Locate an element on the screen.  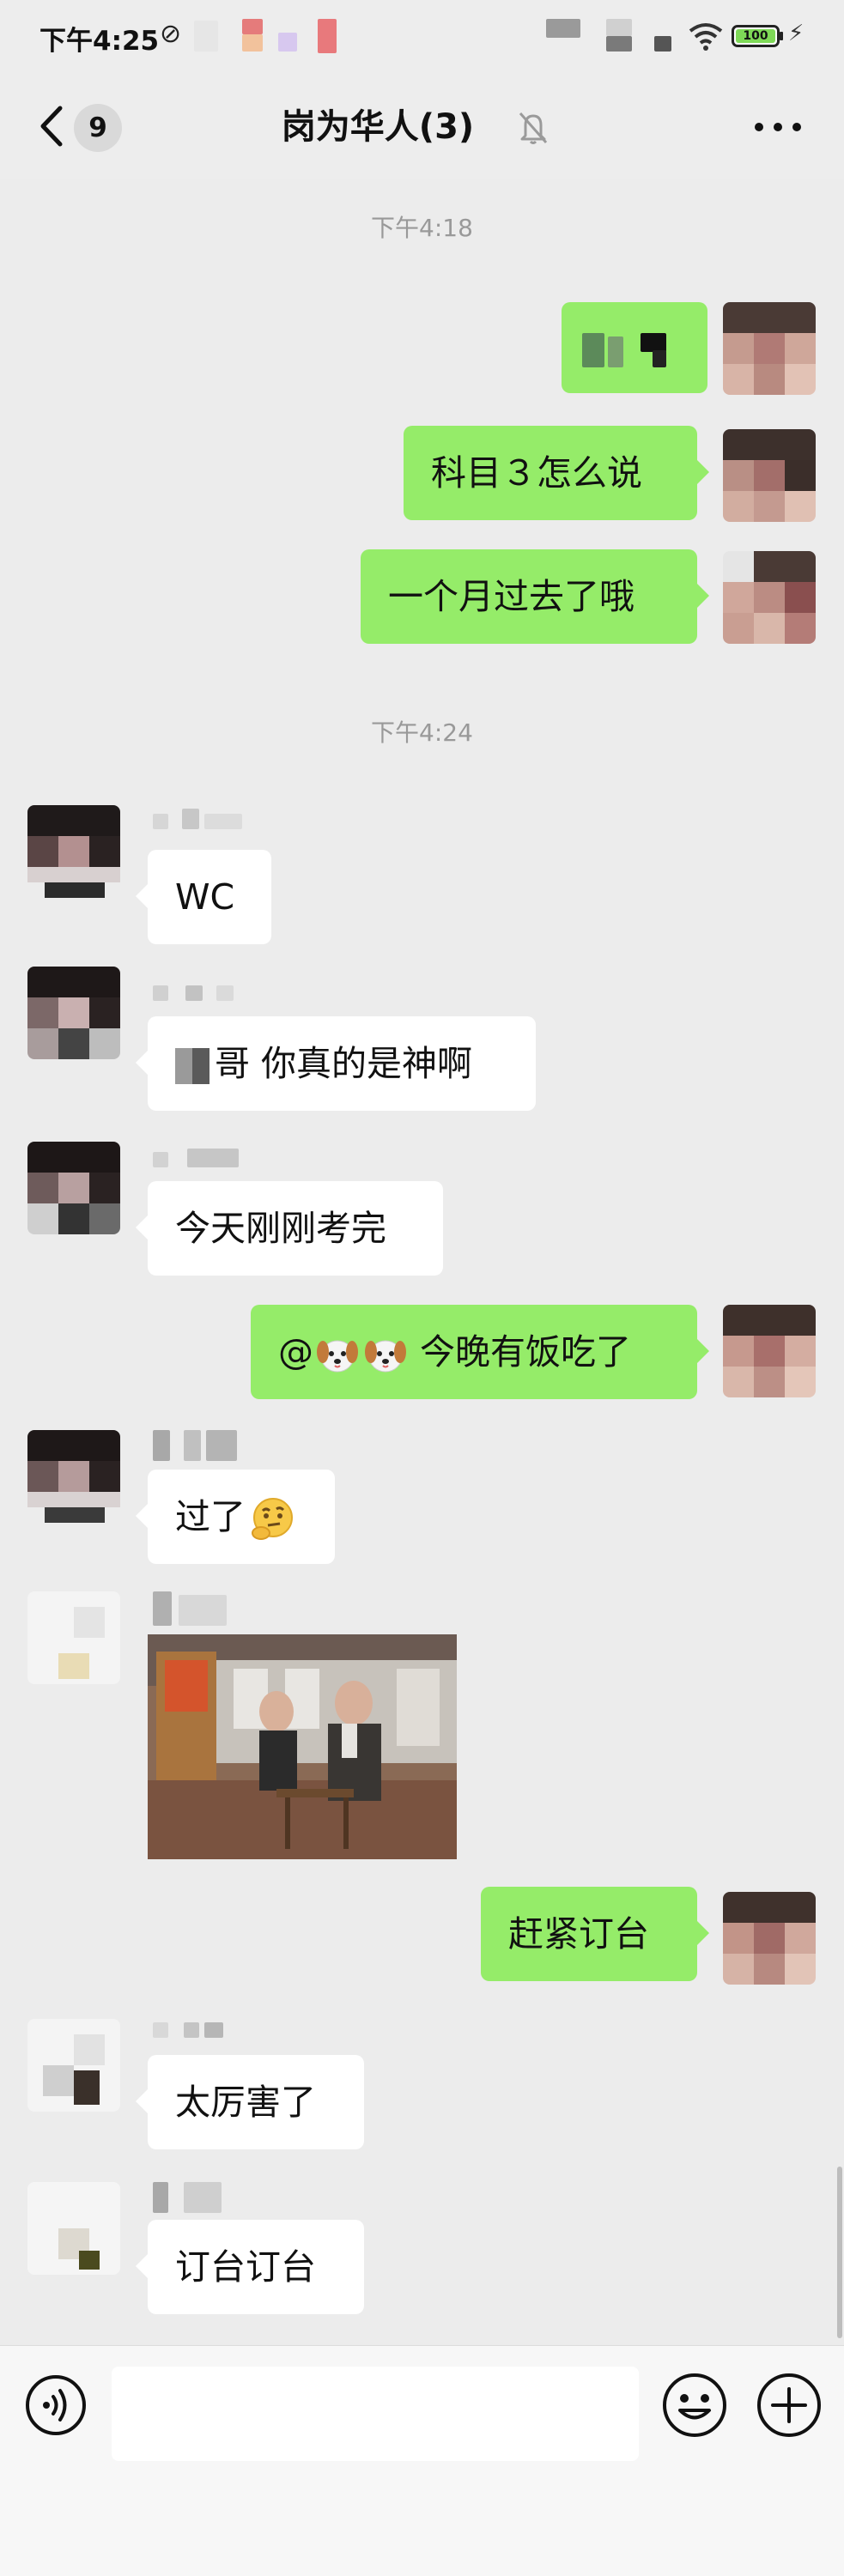
status-time: 下午4:25 is located at coordinates (99, 41).